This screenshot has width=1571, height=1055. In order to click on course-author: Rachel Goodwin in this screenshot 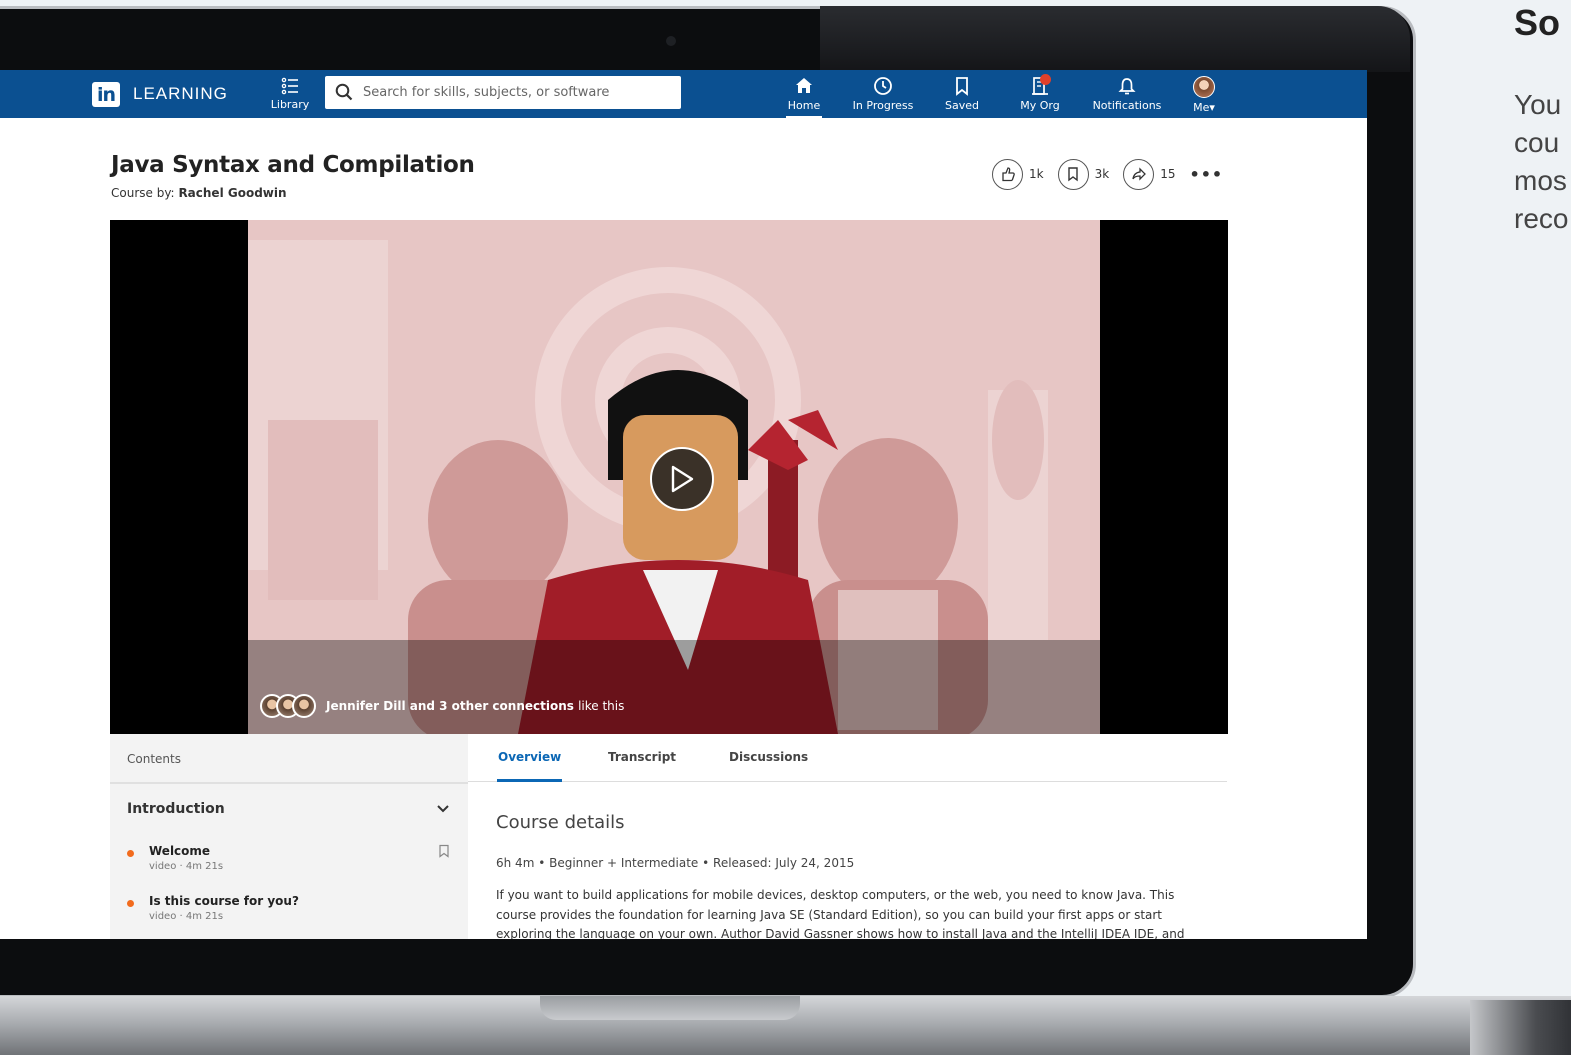, I will do `click(232, 193)`.